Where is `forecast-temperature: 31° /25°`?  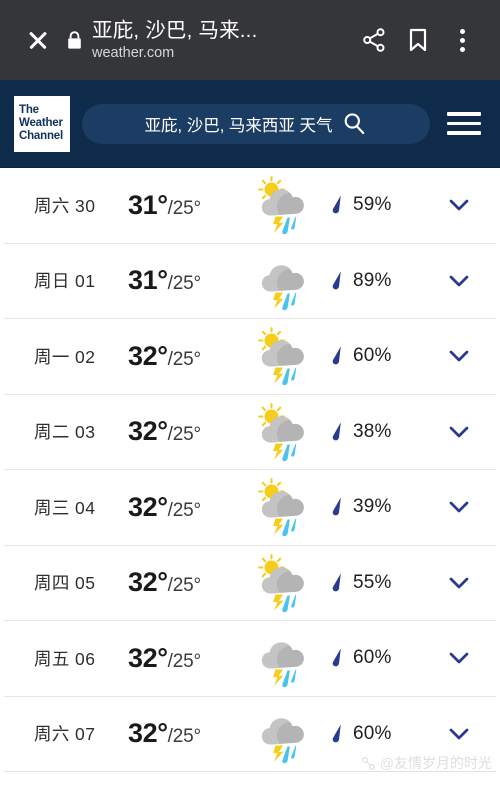
forecast-temperature: 31° /25° is located at coordinates (187, 205).